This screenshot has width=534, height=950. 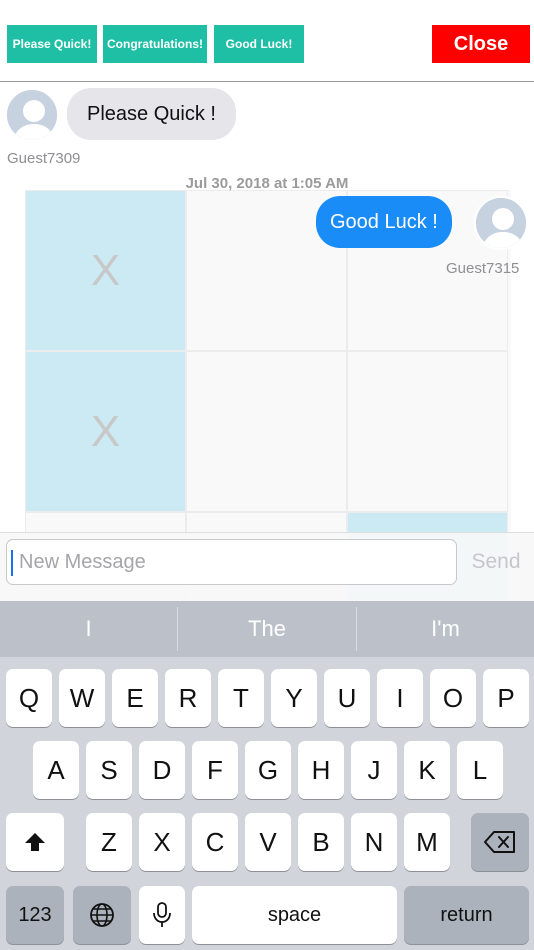 I want to click on key-t: T, so click(x=241, y=698).